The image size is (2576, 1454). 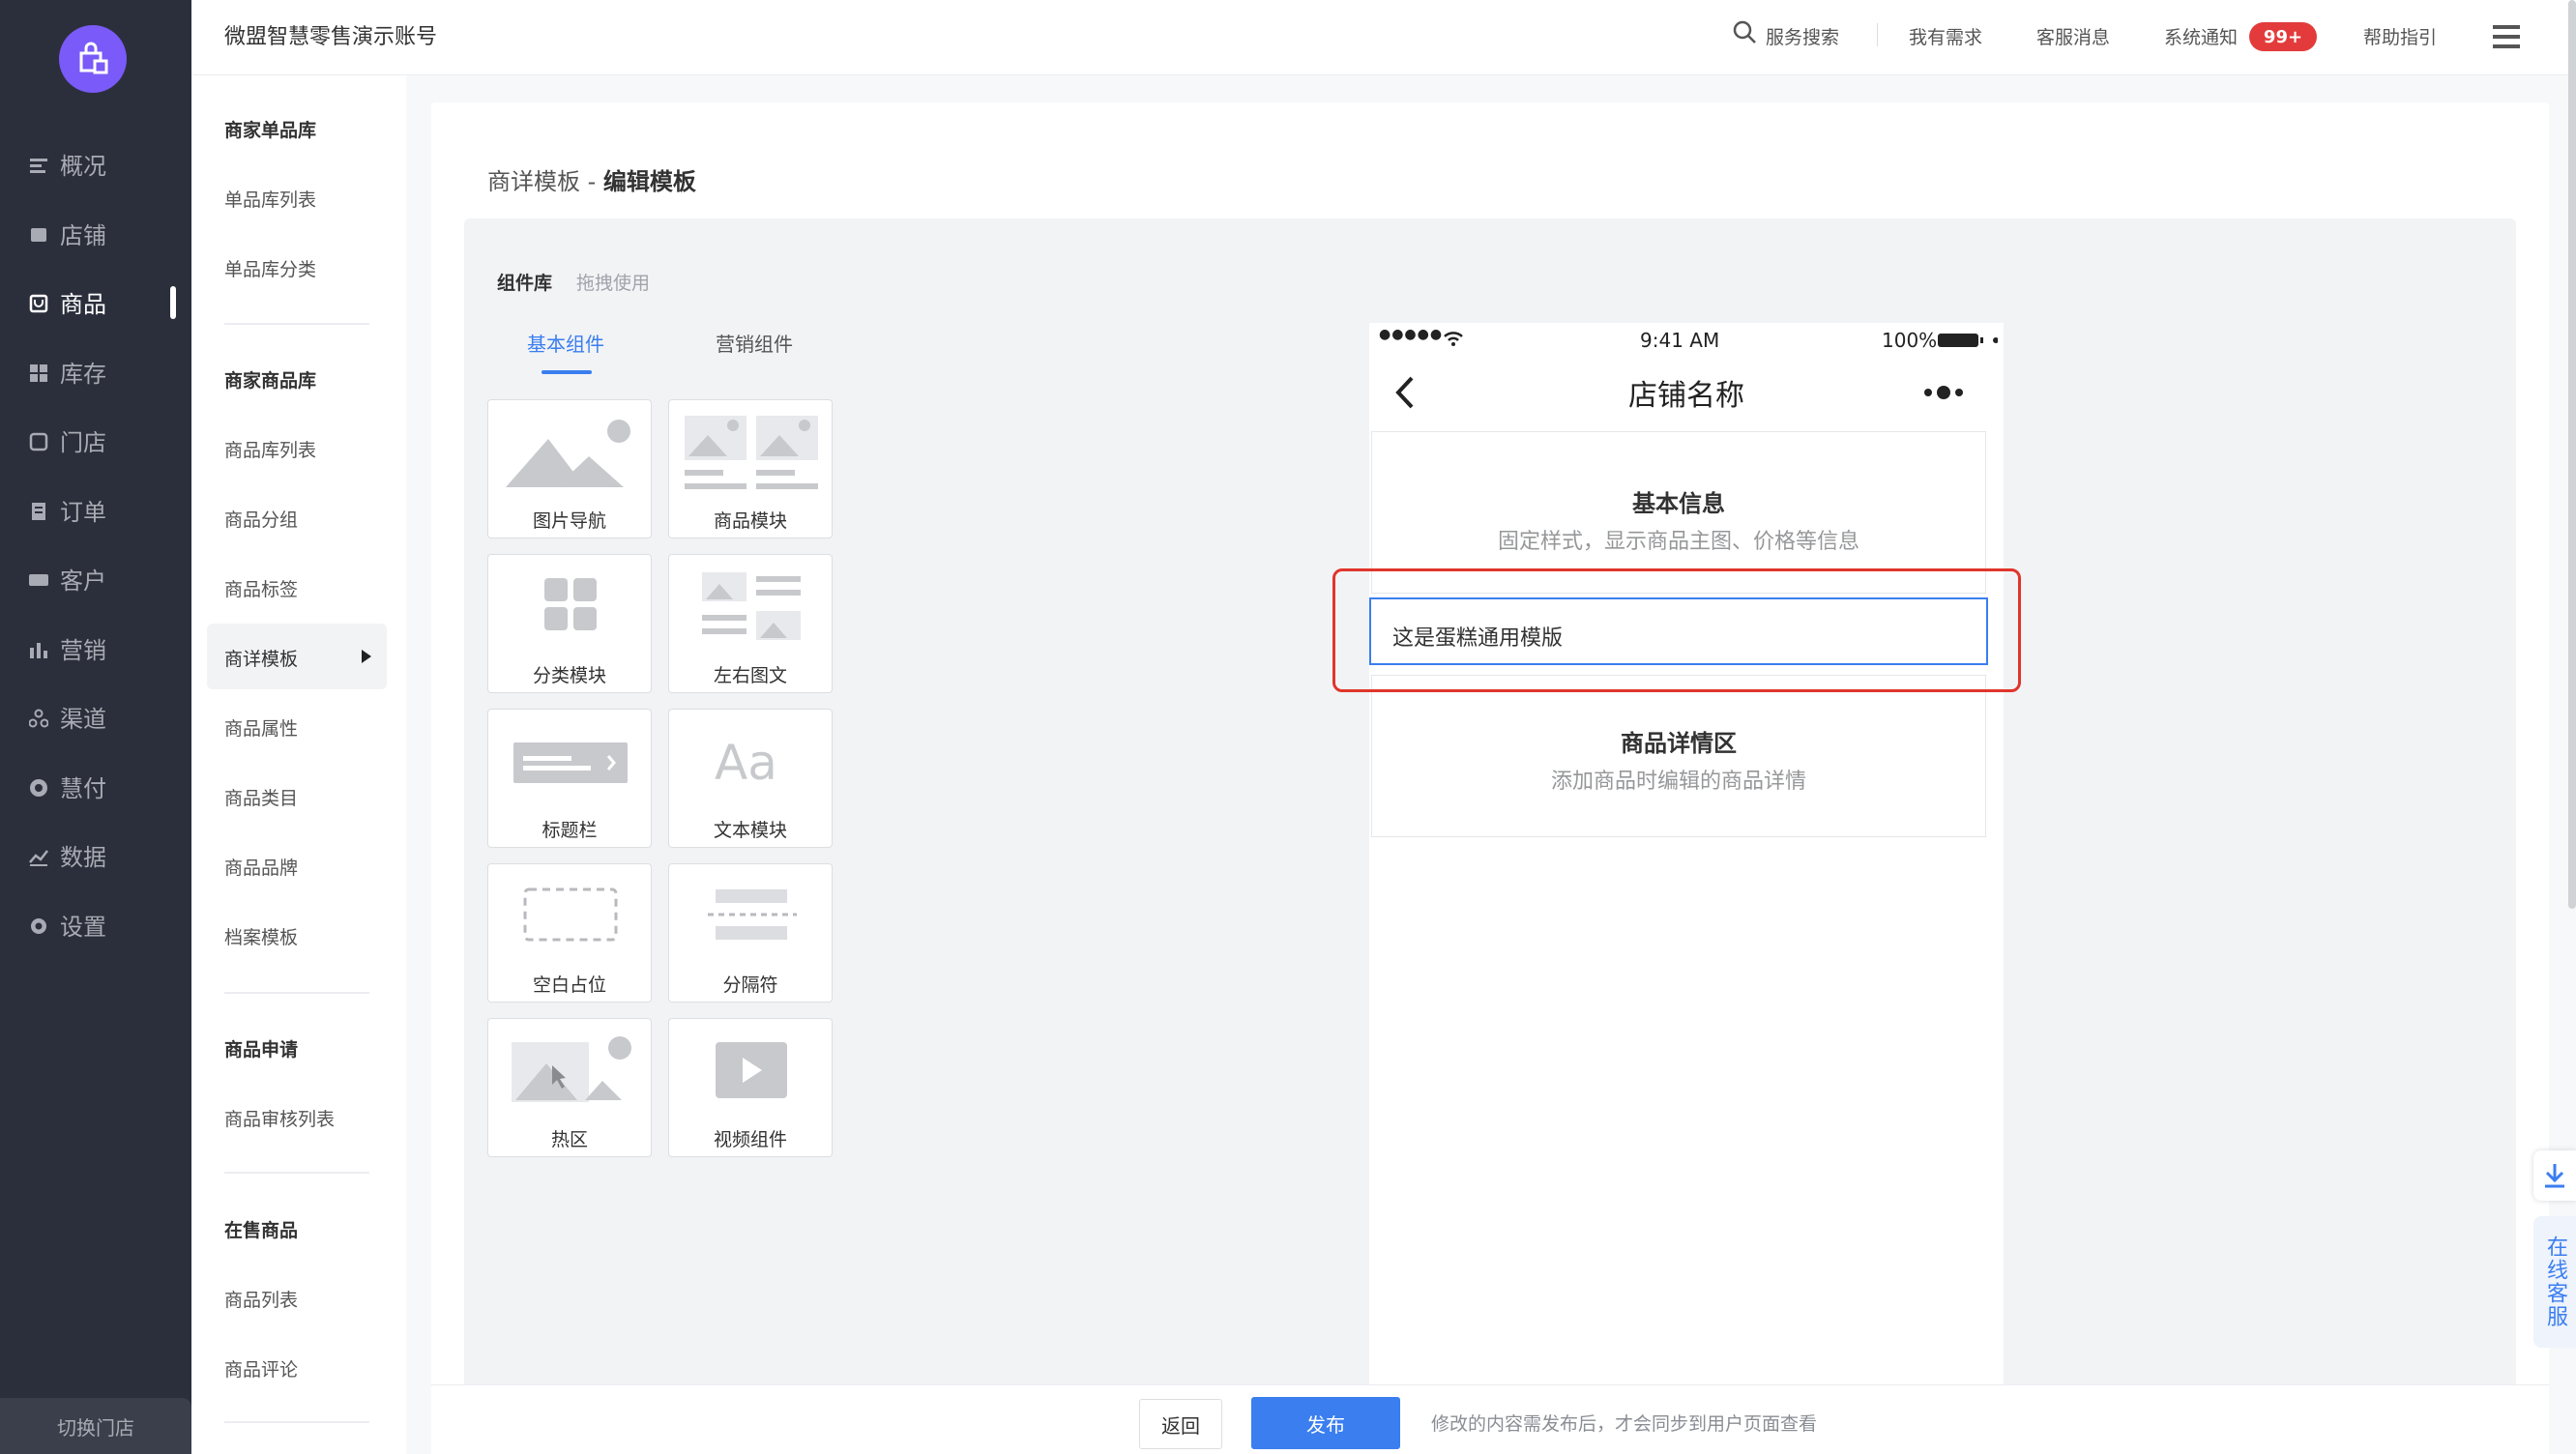 What do you see at coordinates (1802, 36) in the screenshot?
I see `service-search-link: 服务搜索` at bounding box center [1802, 36].